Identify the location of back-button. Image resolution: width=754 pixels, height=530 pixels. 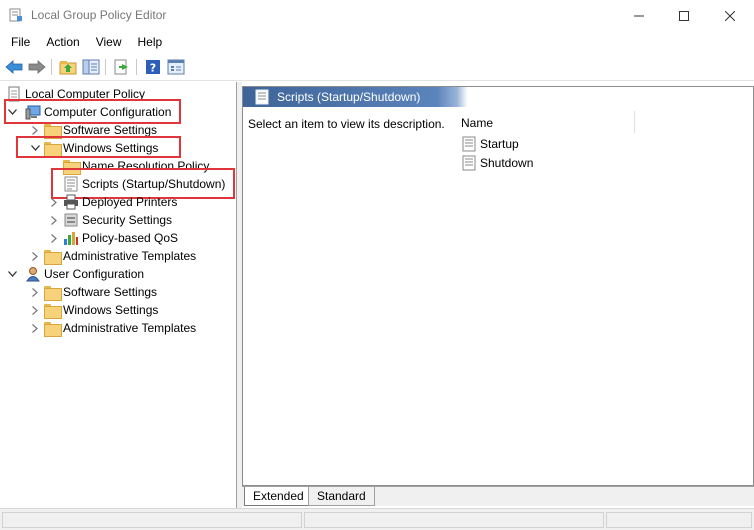
(14, 67).